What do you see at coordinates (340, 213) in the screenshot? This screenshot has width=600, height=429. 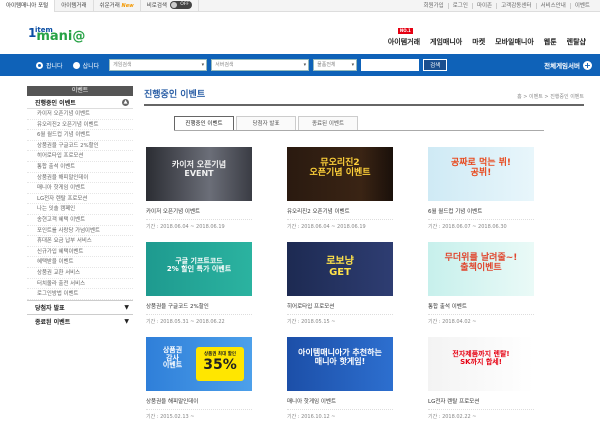 I see `event-name: 유오리진2 오픈기념 이벤트` at bounding box center [340, 213].